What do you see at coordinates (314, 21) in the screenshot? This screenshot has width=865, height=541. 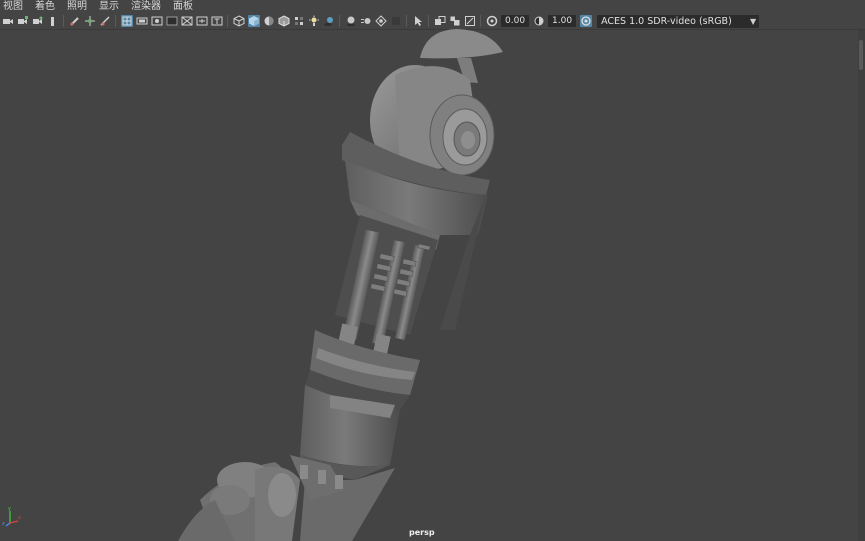 I see `use-lights-icon` at bounding box center [314, 21].